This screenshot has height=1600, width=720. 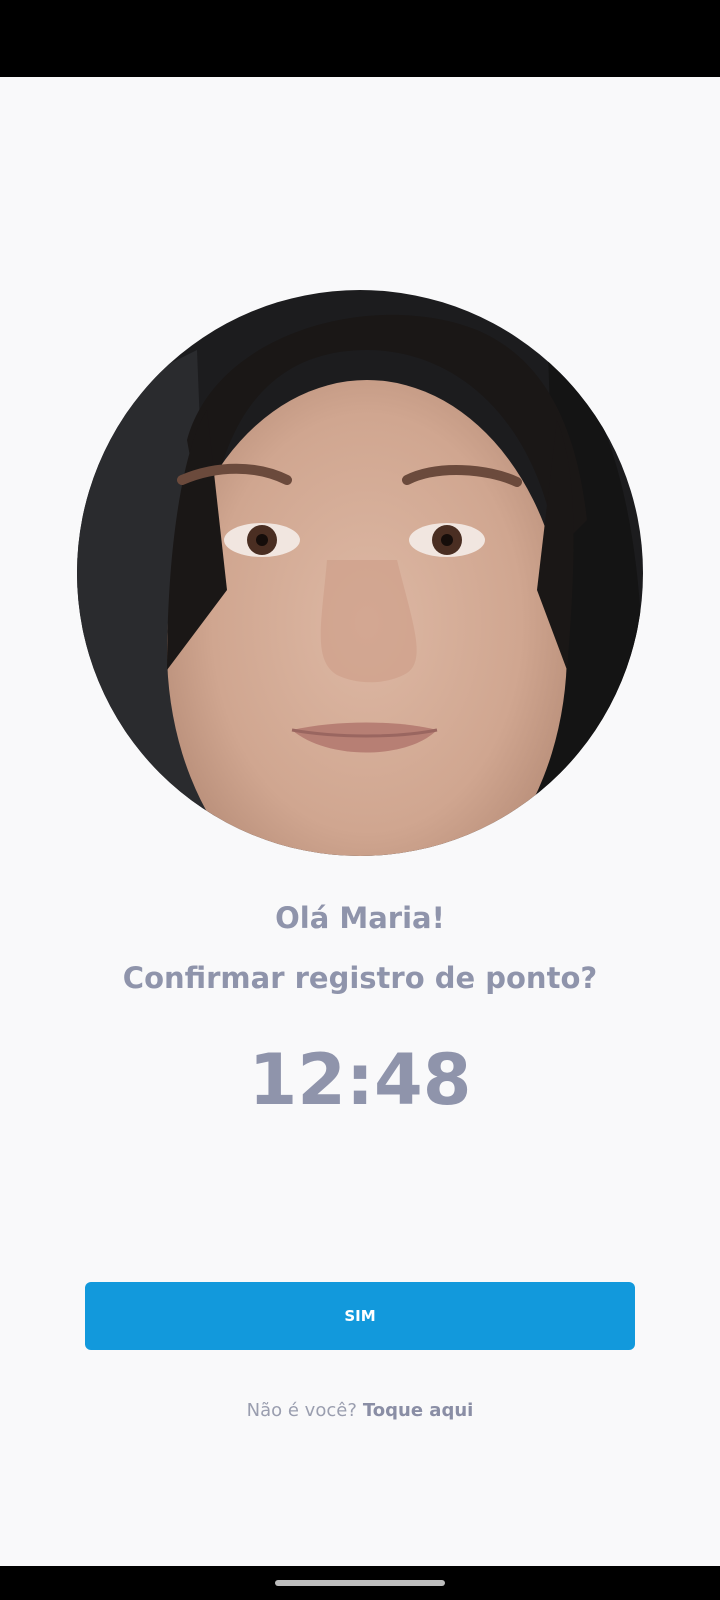 I want to click on confirm-yes-button-label: SIM, so click(x=360, y=1316).